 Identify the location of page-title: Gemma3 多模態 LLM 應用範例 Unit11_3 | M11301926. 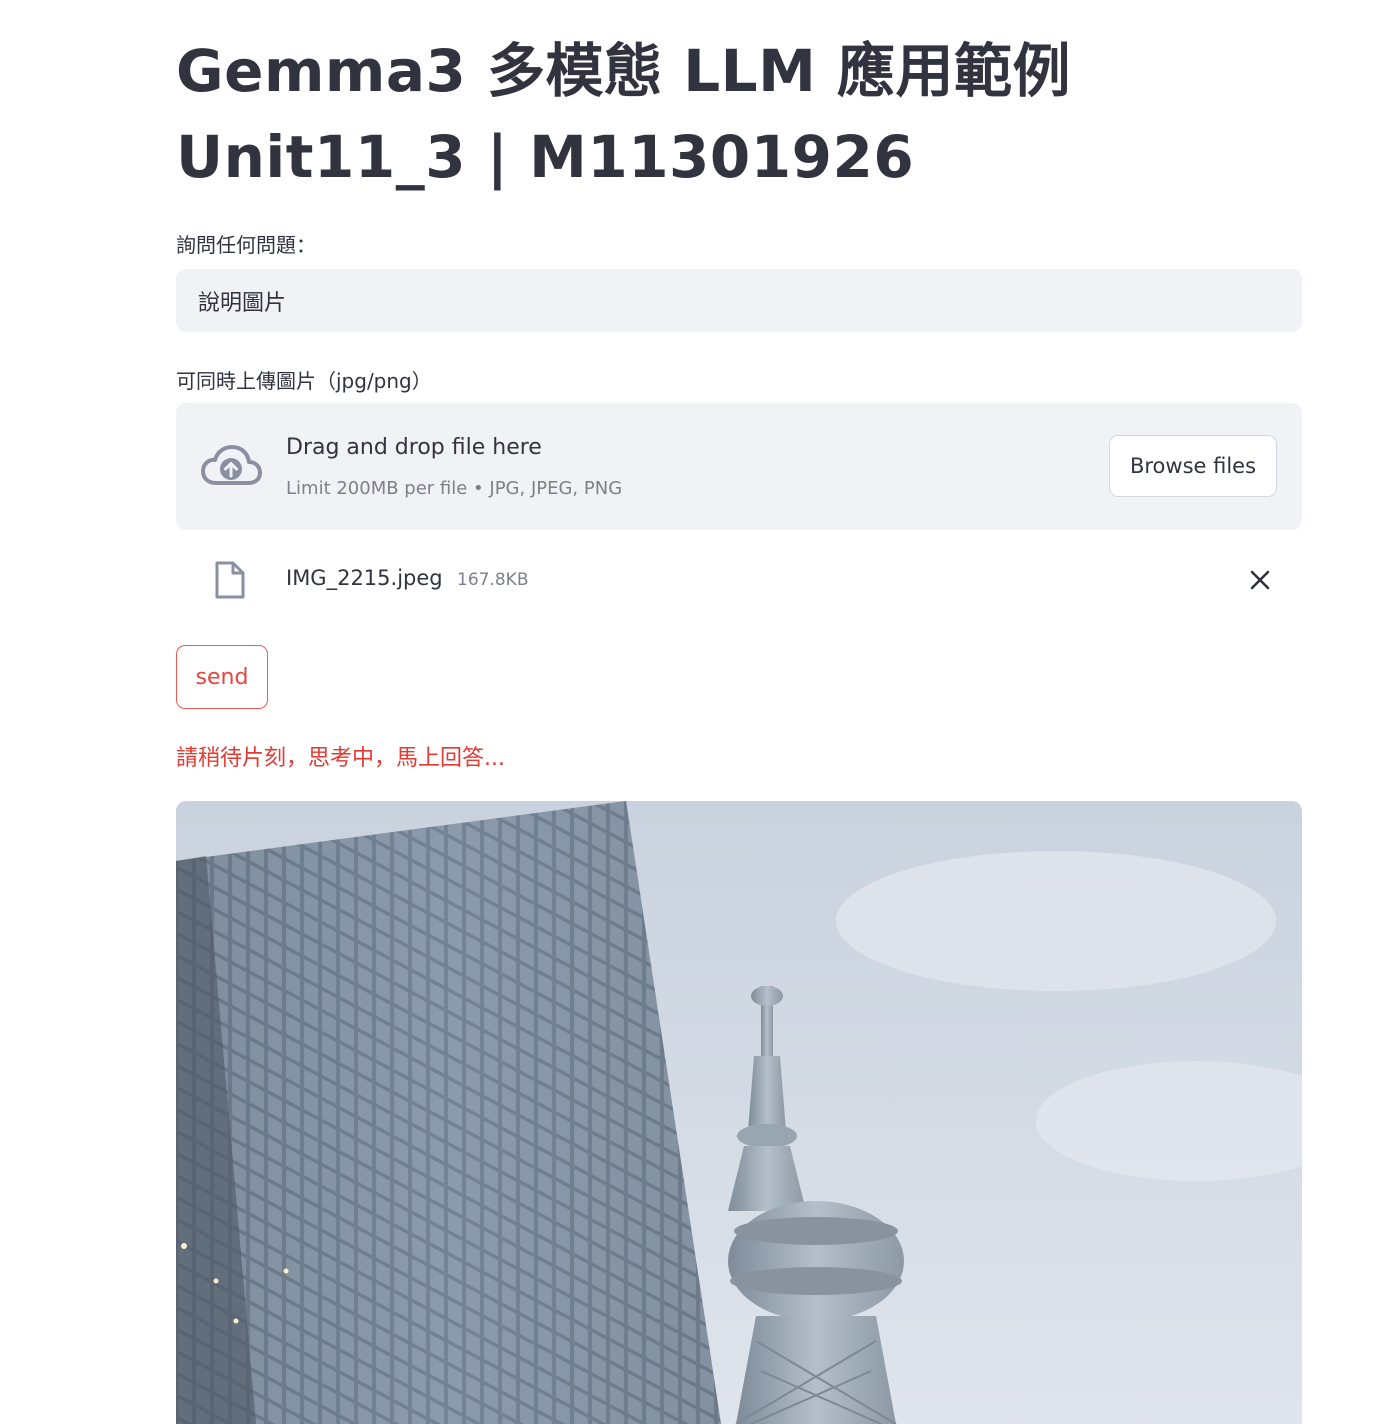
(624, 114).